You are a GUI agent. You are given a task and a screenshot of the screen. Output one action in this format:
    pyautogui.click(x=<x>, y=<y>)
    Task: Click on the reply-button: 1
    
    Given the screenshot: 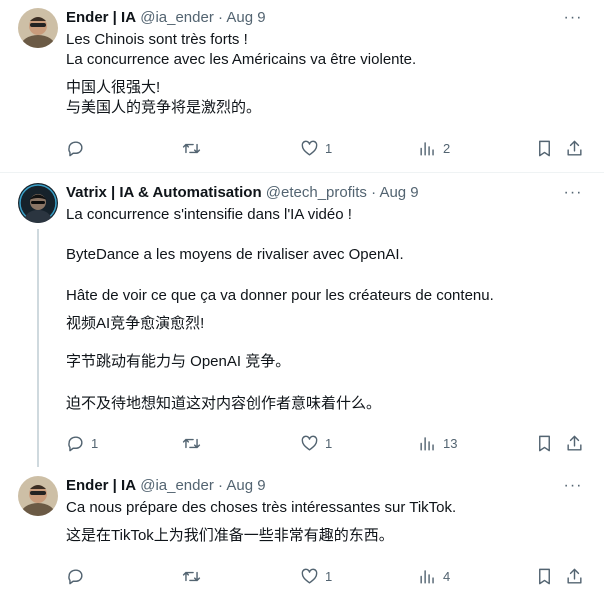 What is the action you would take?
    pyautogui.click(x=82, y=443)
    